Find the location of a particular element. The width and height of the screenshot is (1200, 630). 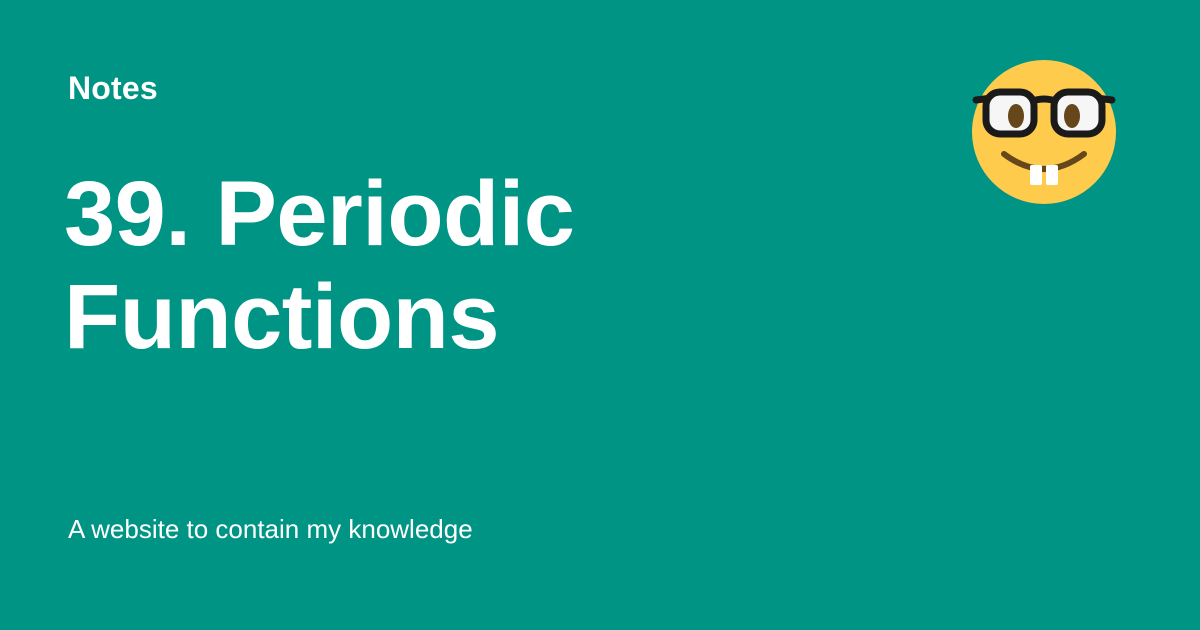

site-logo is located at coordinates (1044, 132).